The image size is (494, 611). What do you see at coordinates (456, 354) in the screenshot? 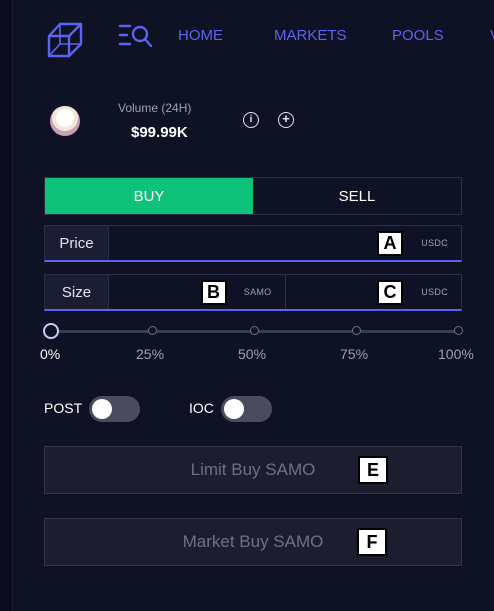
I see `slider-label-100: 100%` at bounding box center [456, 354].